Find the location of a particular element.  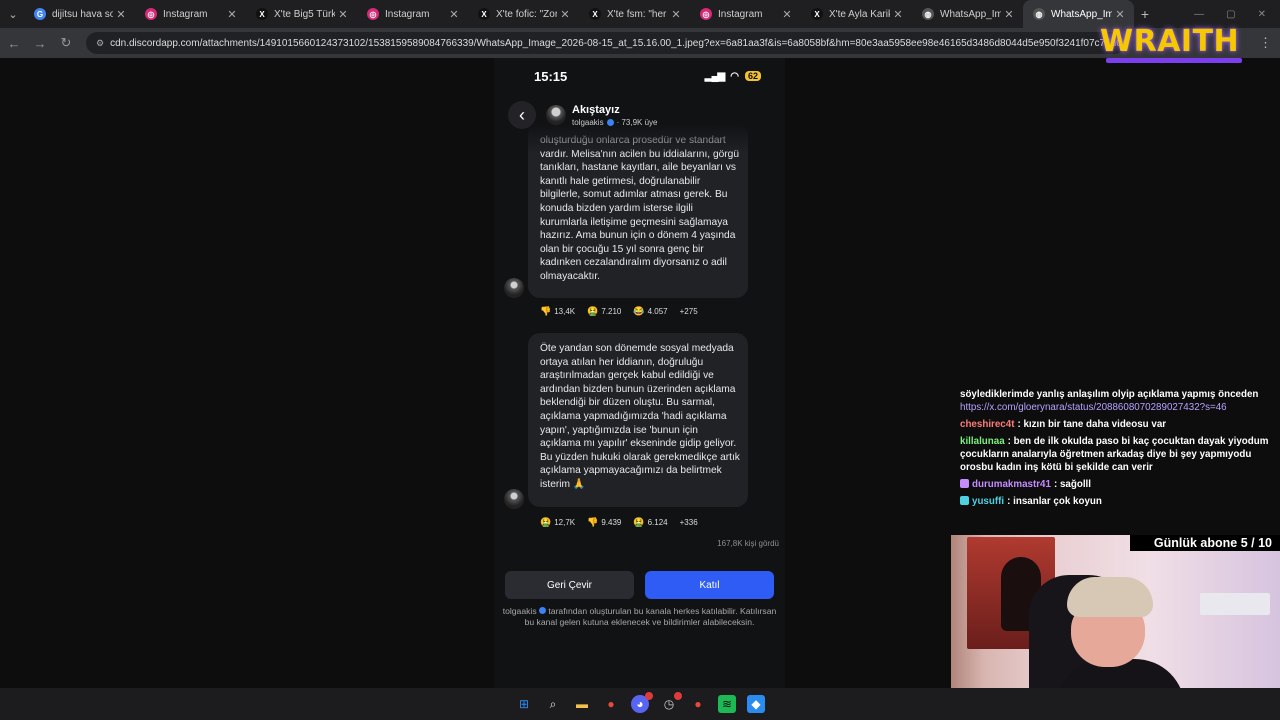

channel-name: Akıştayız is located at coordinates (596, 109).